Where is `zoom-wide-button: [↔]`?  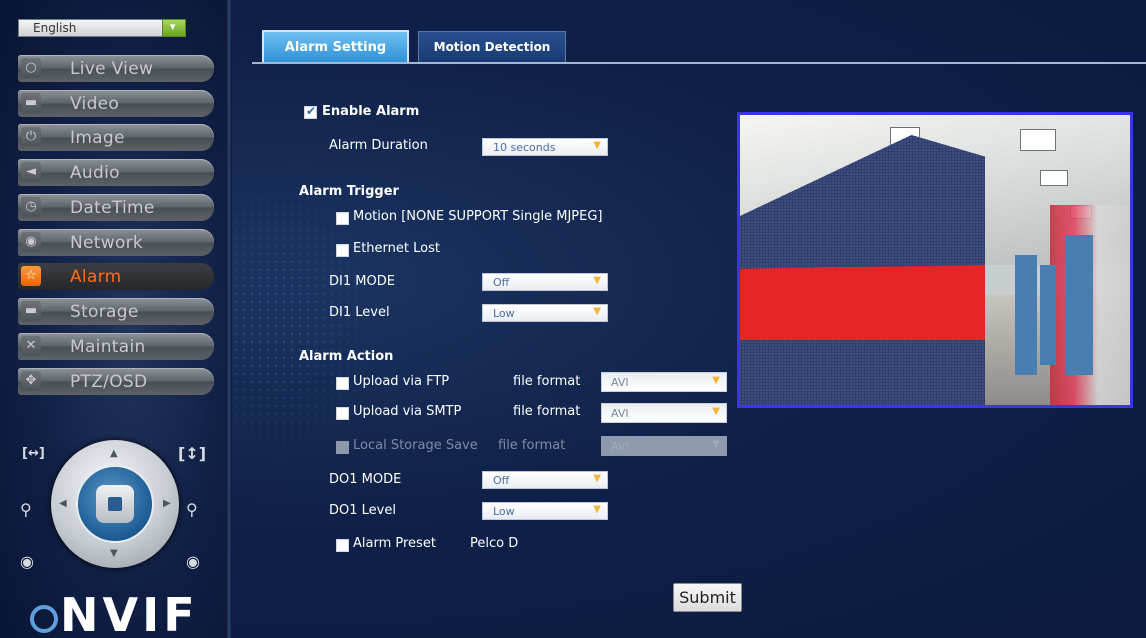
zoom-wide-button: [↔] is located at coordinates (33, 453).